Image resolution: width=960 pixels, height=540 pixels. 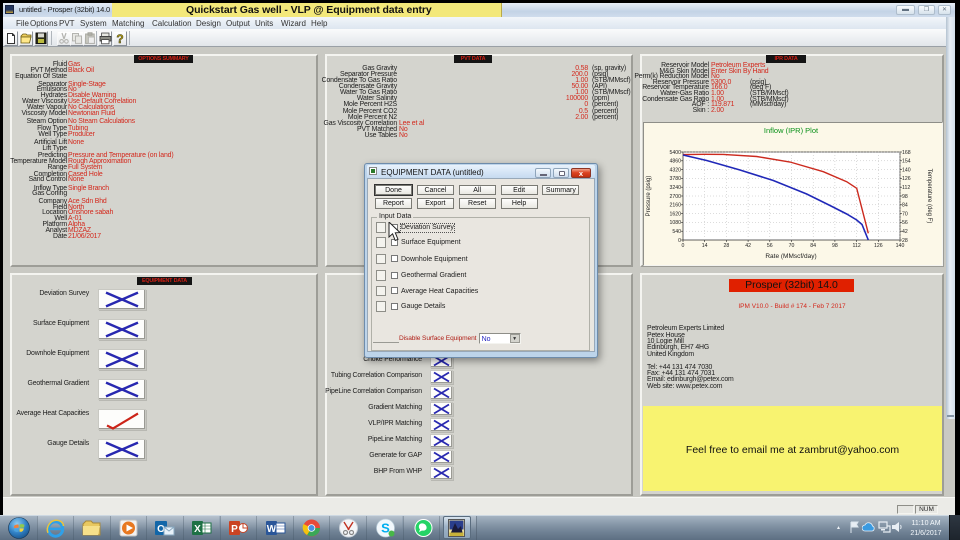 What do you see at coordinates (676, 232) in the screenshot?
I see `svg-text: 540` at bounding box center [676, 232].